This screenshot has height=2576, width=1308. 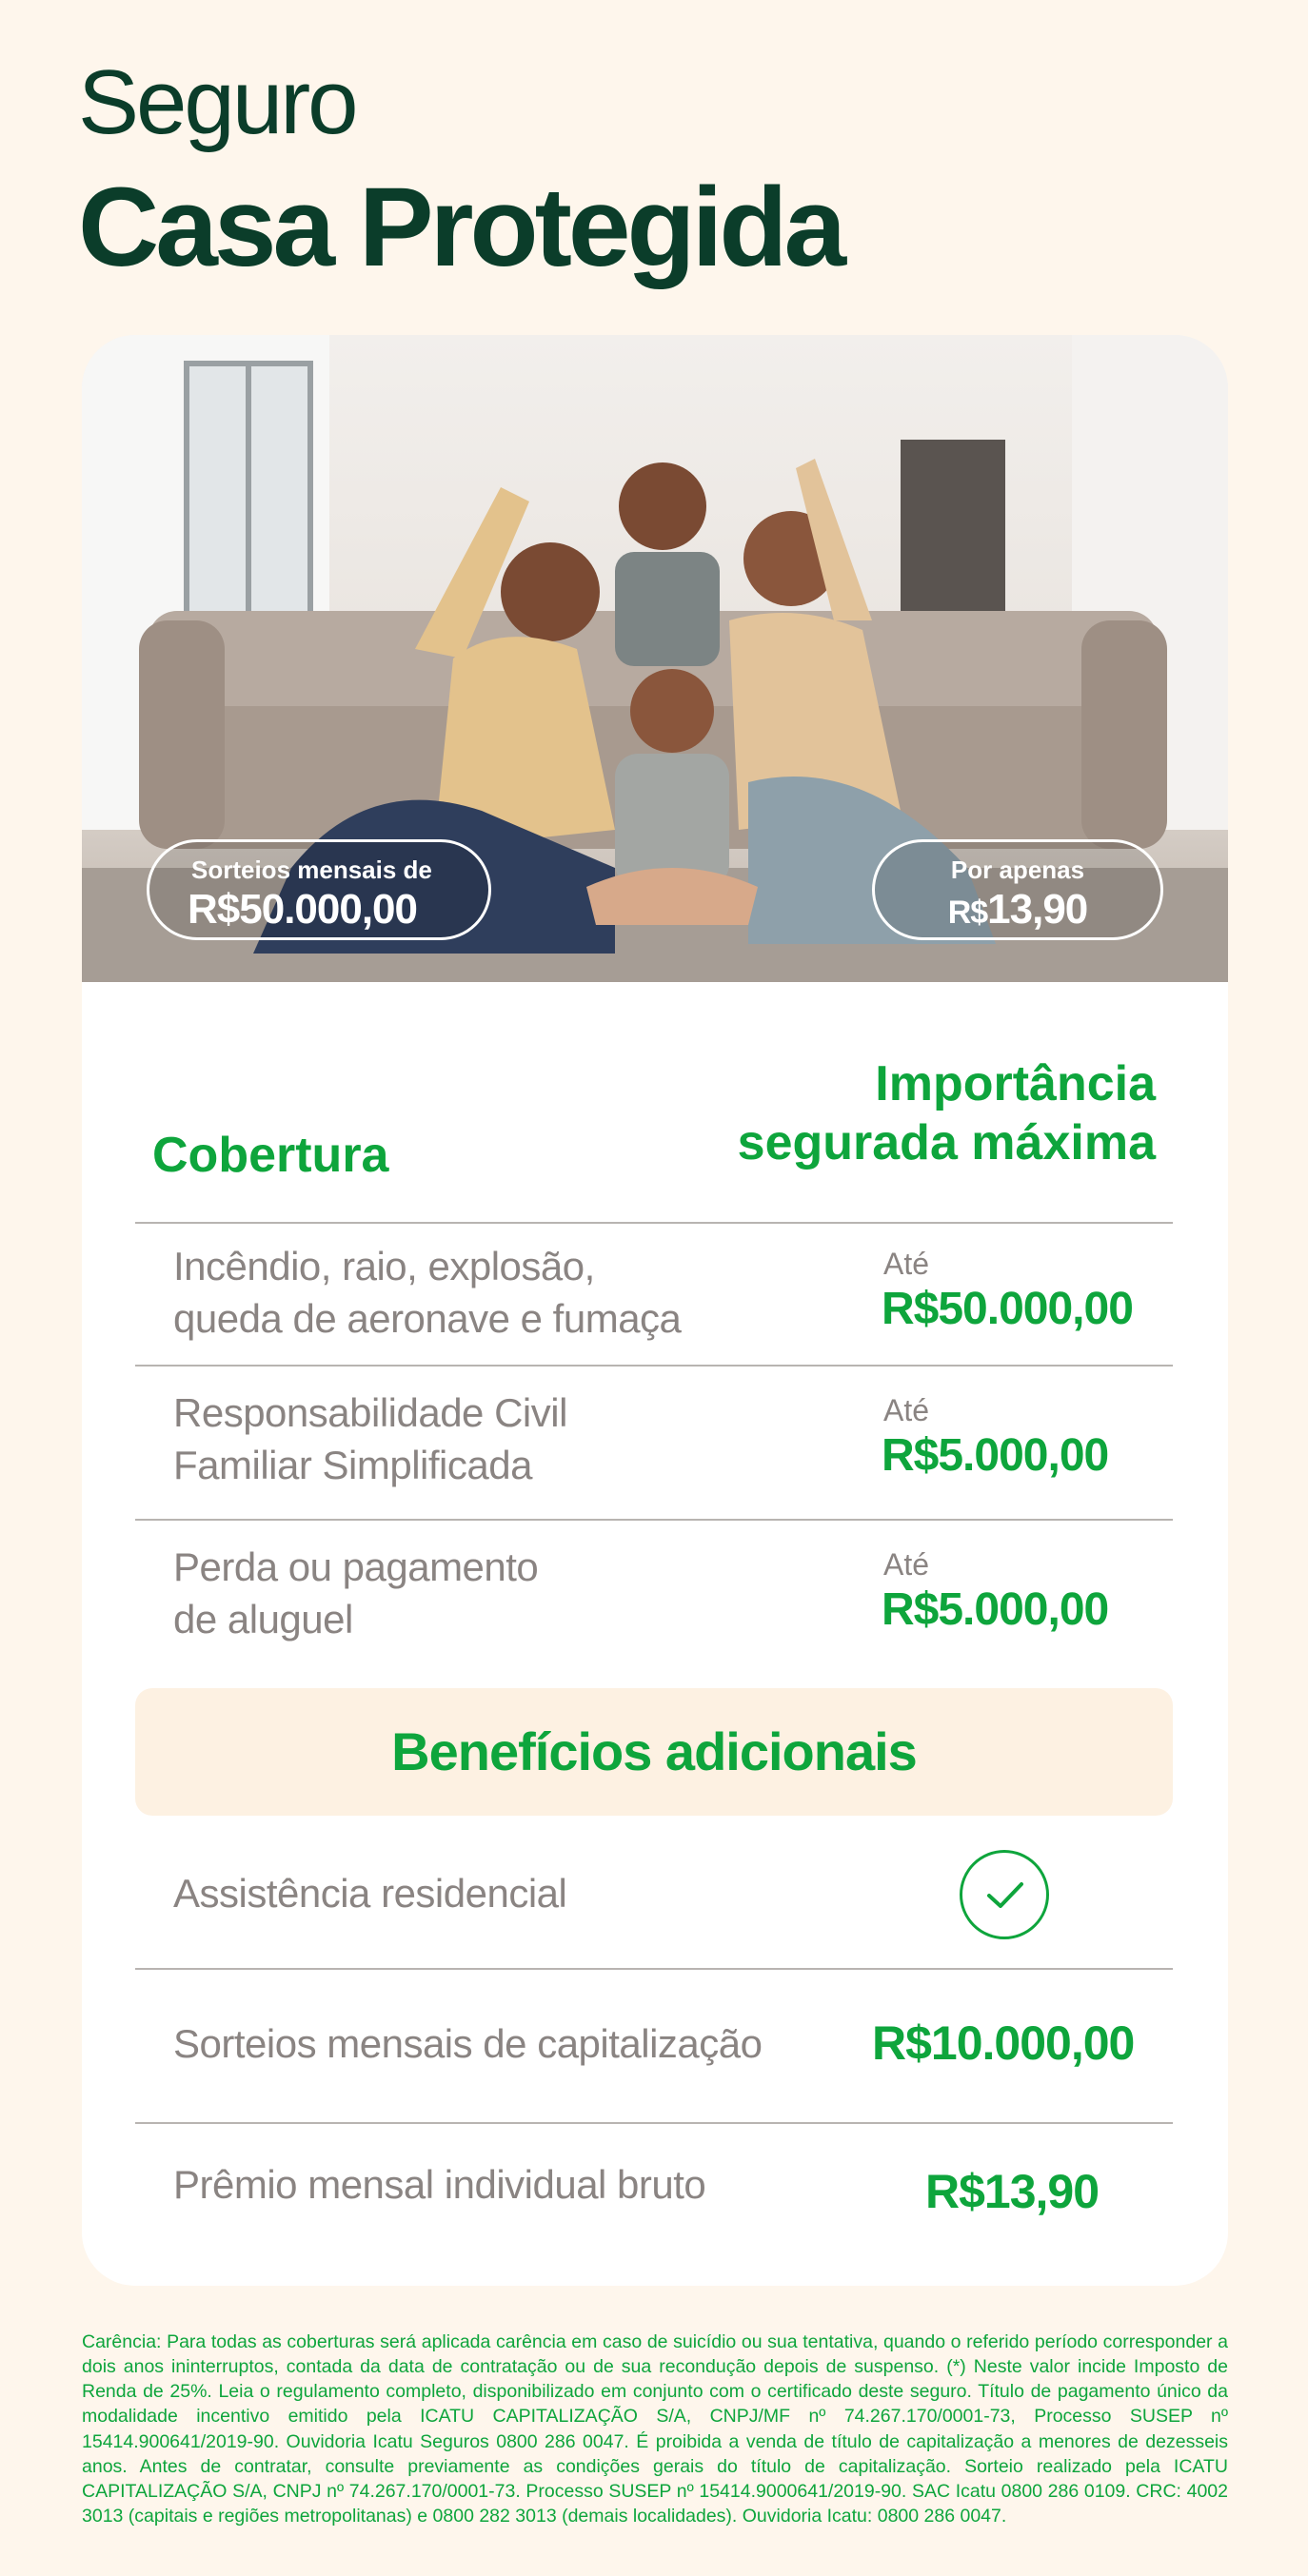 What do you see at coordinates (370, 1412) in the screenshot?
I see `coverage-label-line: Responsabilidade Civil` at bounding box center [370, 1412].